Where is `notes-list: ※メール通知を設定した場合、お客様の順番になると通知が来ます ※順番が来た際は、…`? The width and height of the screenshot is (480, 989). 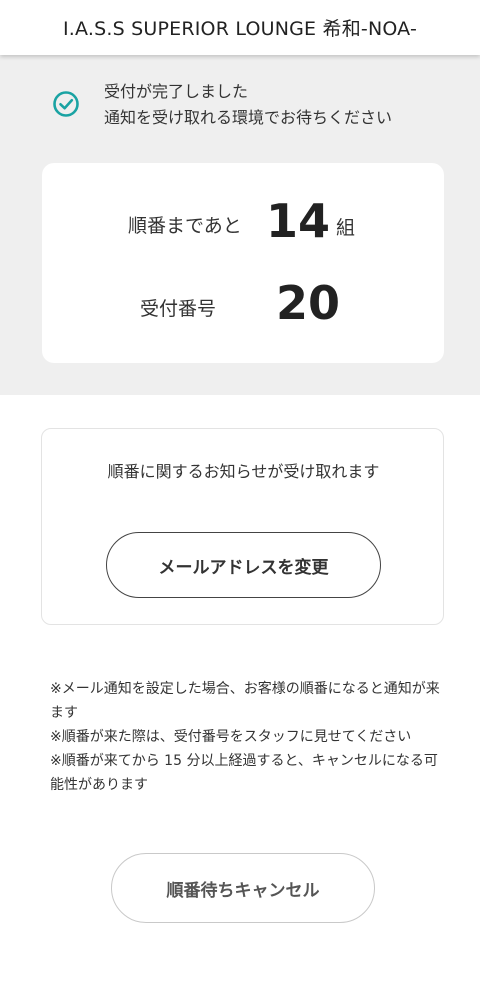
notes-list: ※メール通知を設定した場合、お客様の順番になると通知が来ます ※順番が来た際は、… is located at coordinates (246, 737).